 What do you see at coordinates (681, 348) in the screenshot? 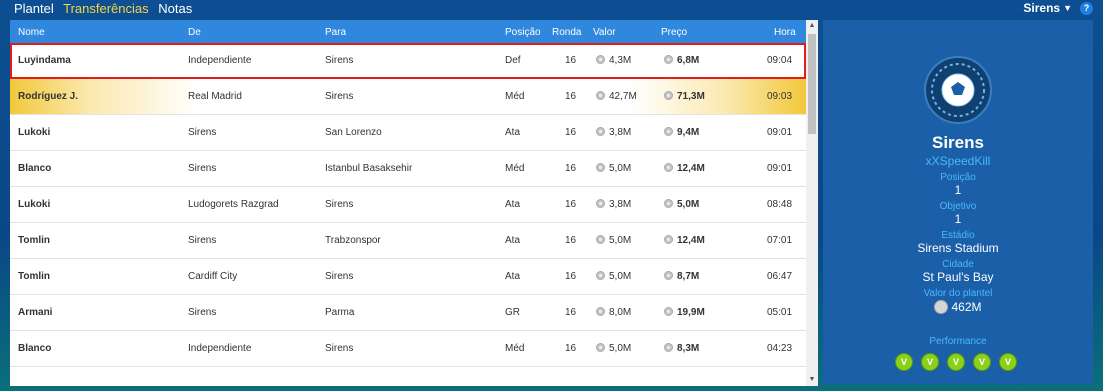
I see `cell-preco: 8,3M` at bounding box center [681, 348].